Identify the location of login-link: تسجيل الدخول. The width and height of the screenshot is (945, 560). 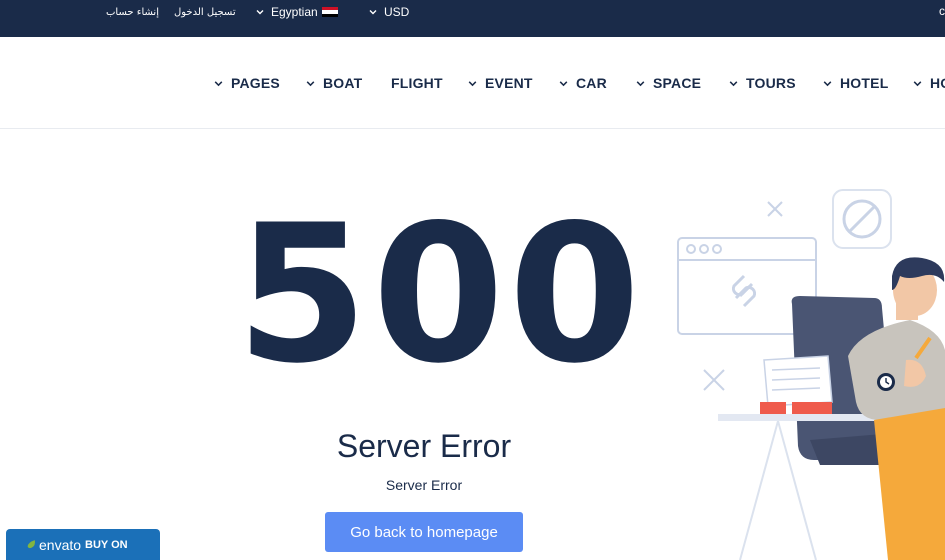
(205, 12).